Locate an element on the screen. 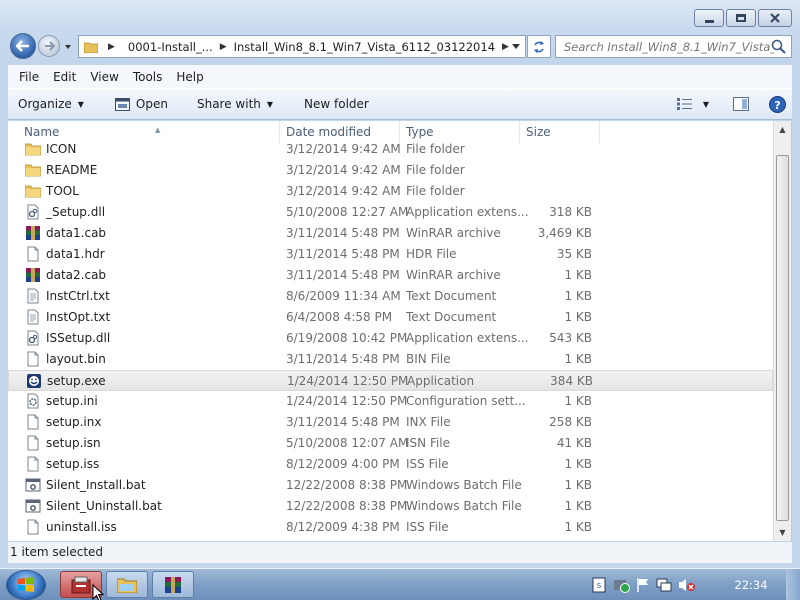 This screenshot has height=600, width=800. scroll-down-arrow-icon: ▼ is located at coordinates (782, 532).